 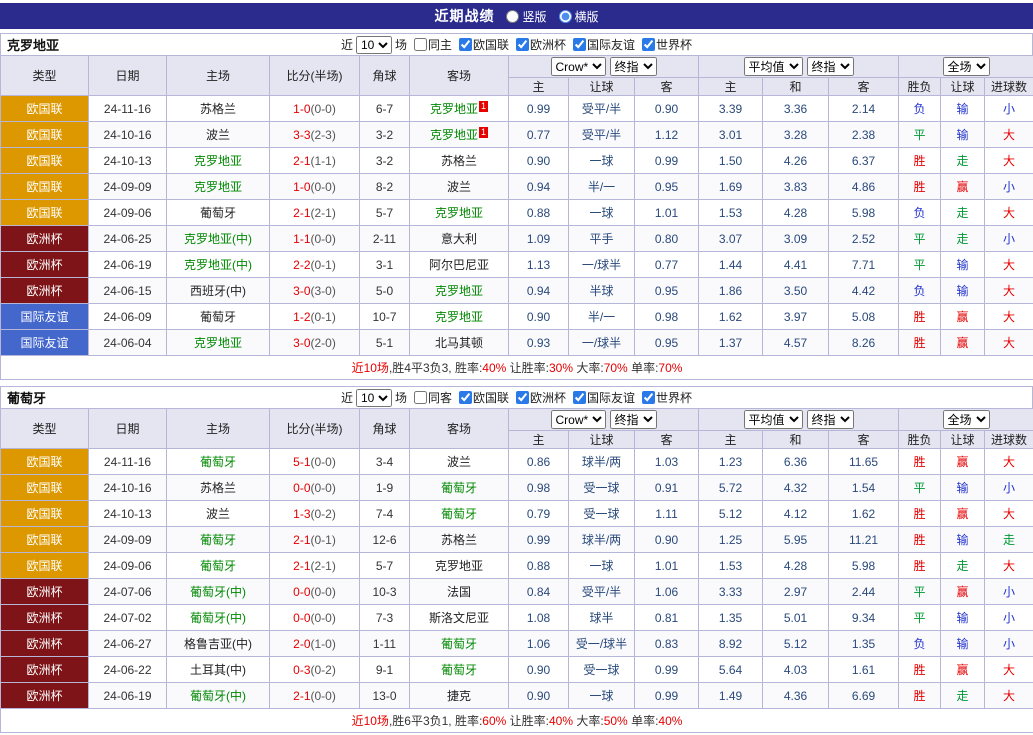 I want to click on same-venue-filter: 同客, so click(x=432, y=397).